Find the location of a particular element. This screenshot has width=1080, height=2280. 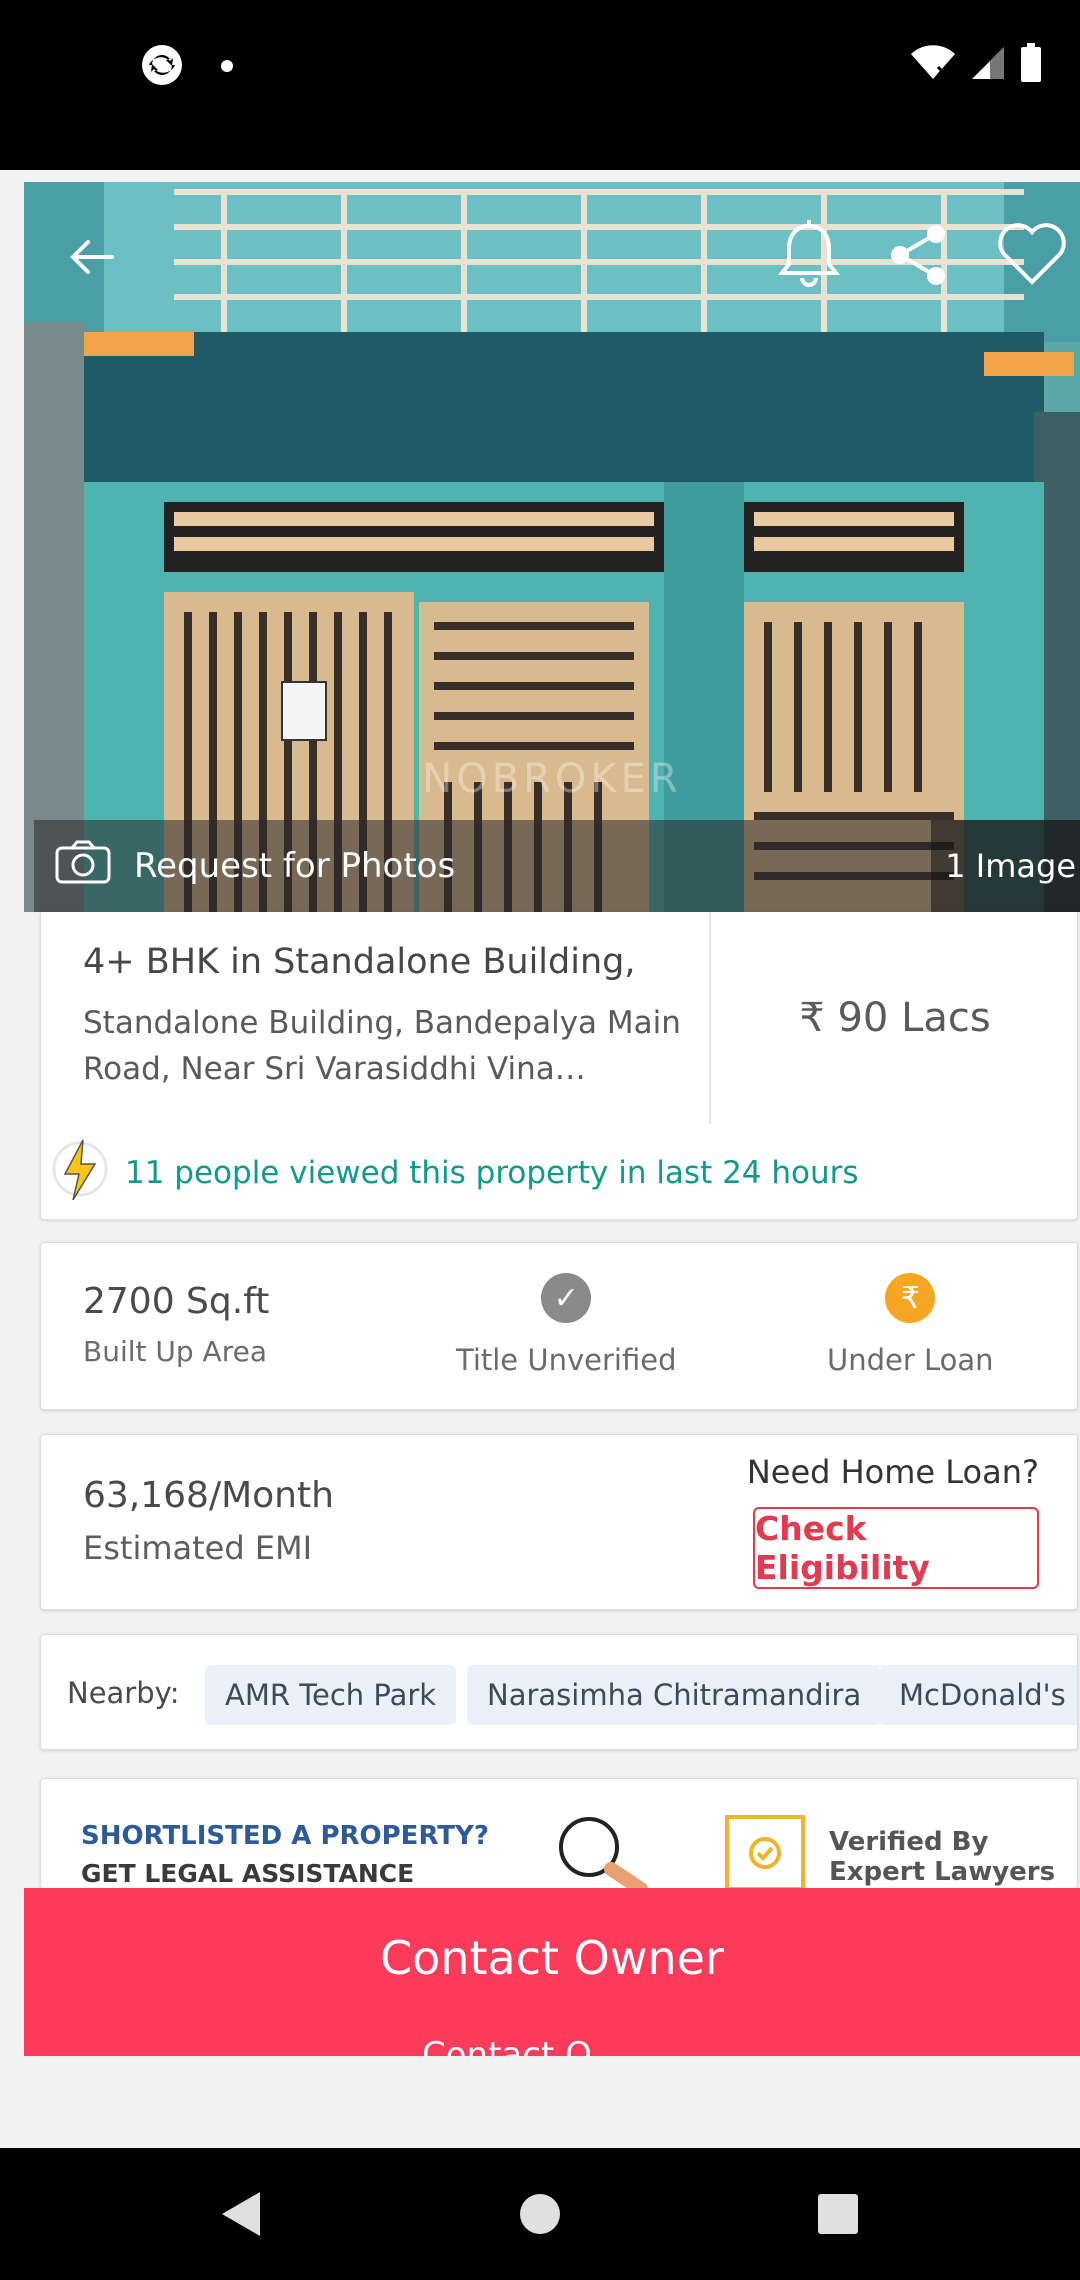

emi-label: Estimated EMI is located at coordinates (198, 1548).